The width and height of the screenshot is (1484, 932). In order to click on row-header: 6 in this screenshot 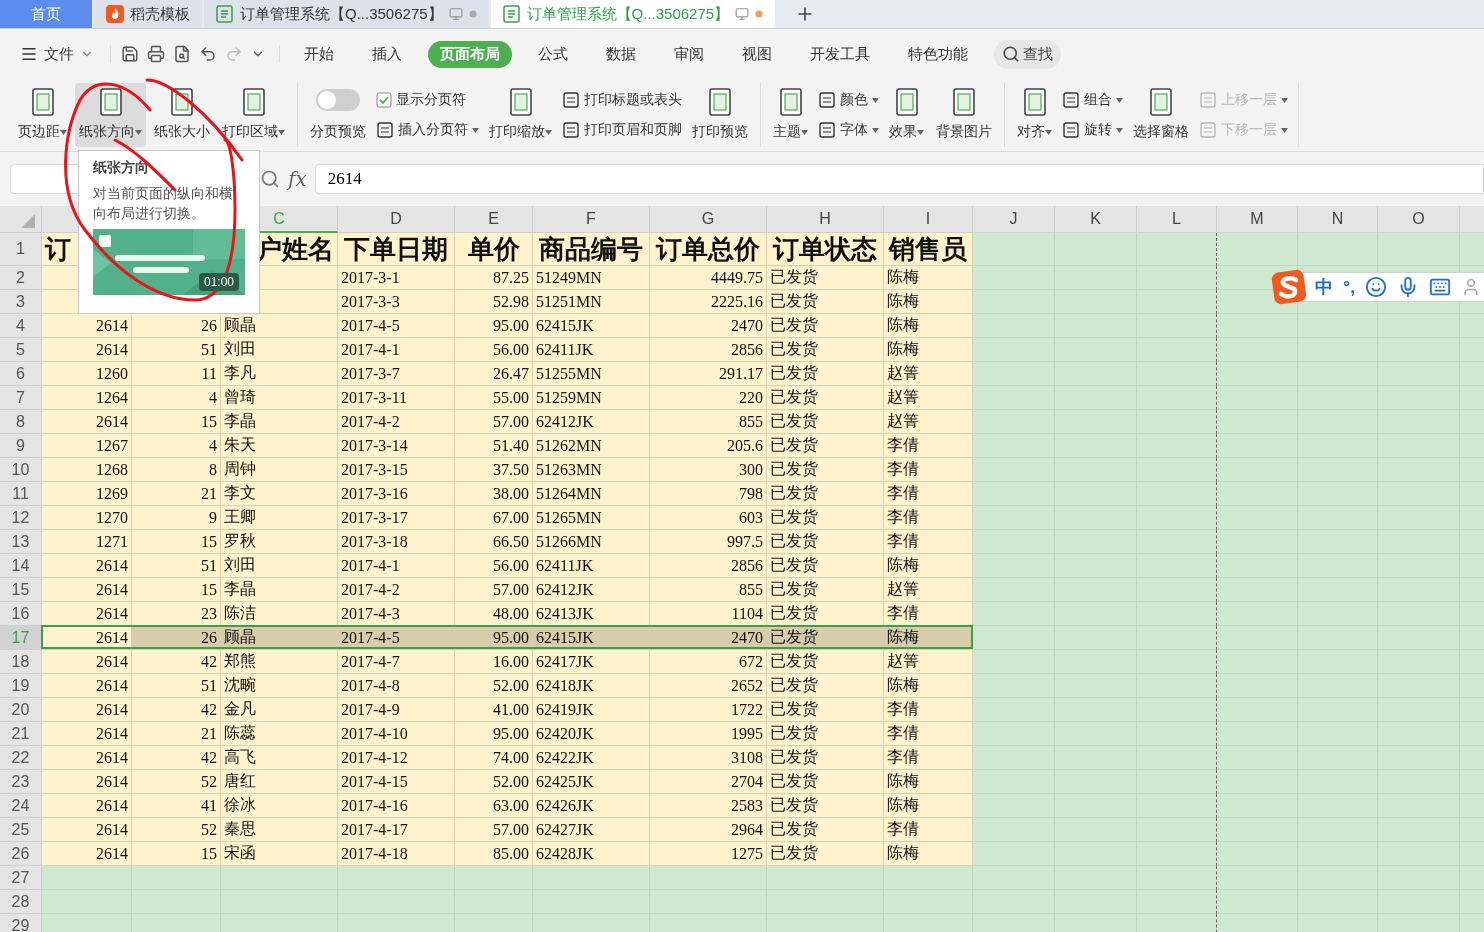, I will do `click(21, 374)`.